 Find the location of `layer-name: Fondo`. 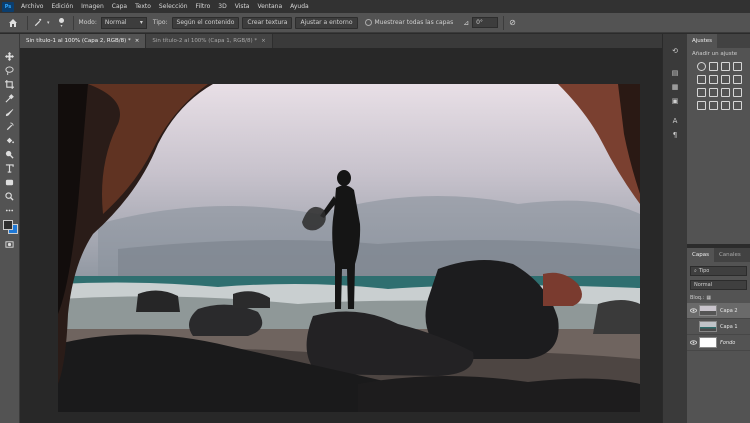

layer-name: Fondo is located at coordinates (728, 342).